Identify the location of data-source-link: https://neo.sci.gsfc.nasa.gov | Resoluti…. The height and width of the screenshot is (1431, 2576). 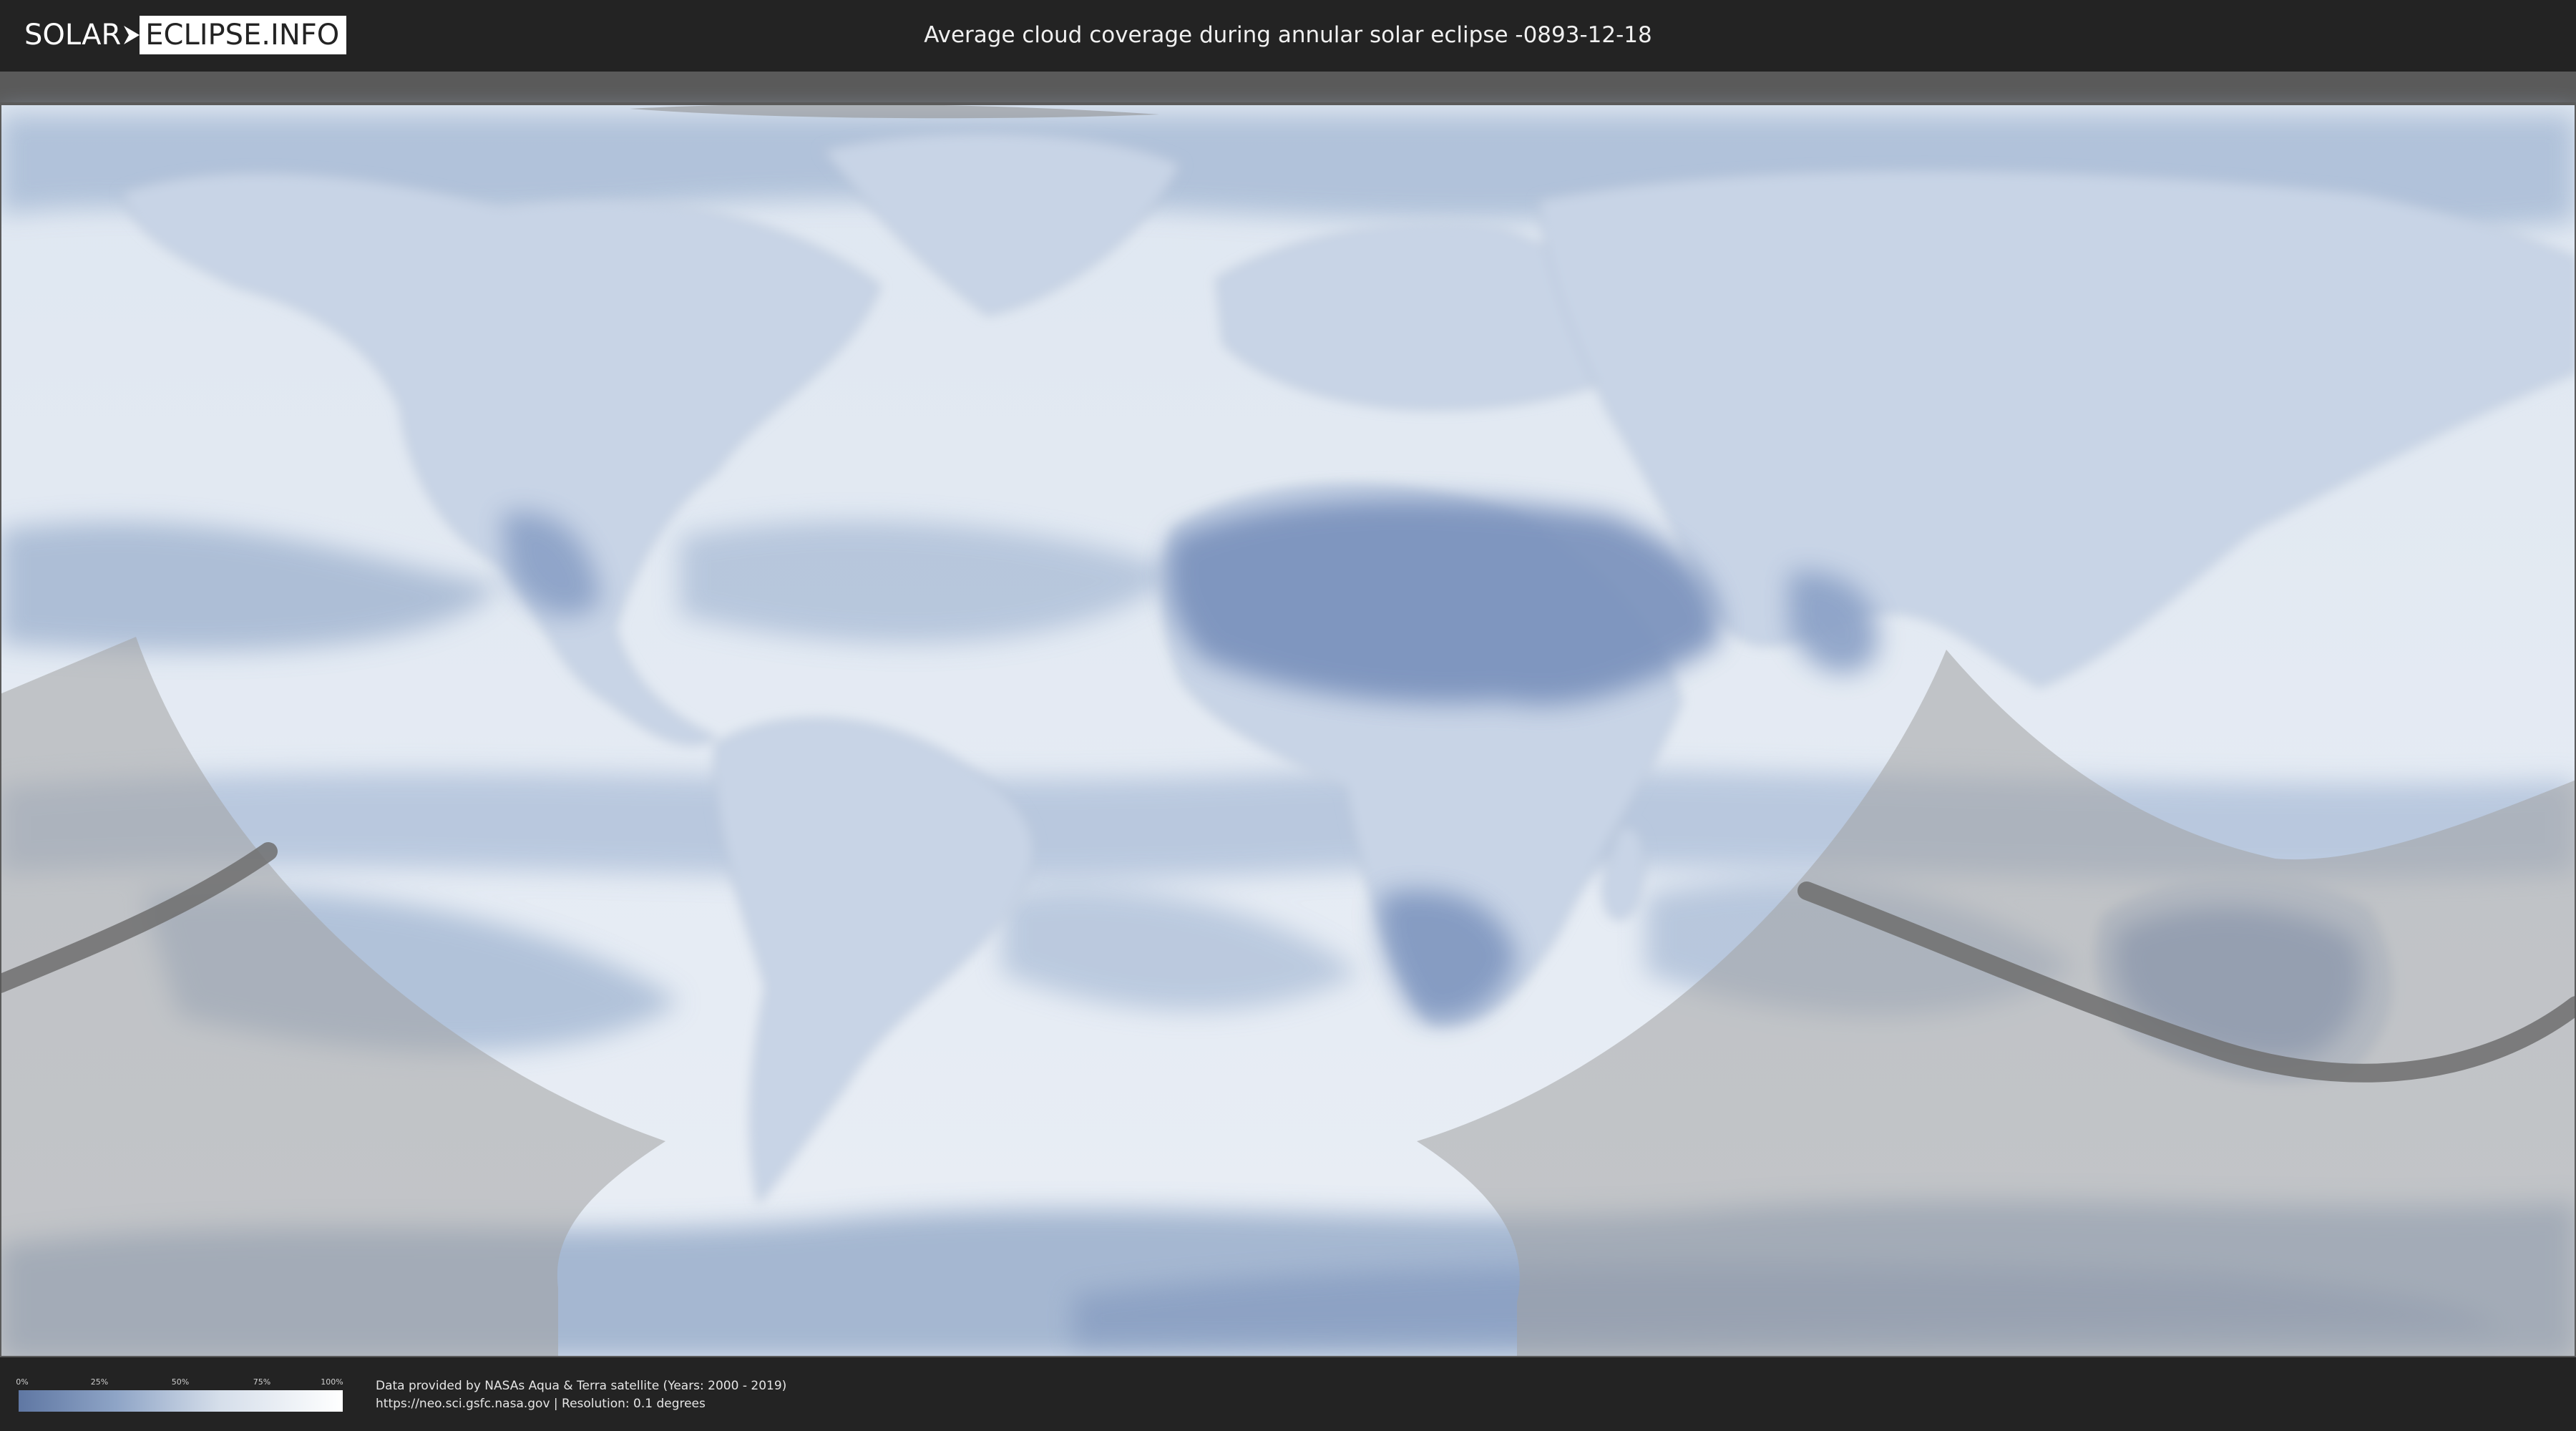
(541, 1404).